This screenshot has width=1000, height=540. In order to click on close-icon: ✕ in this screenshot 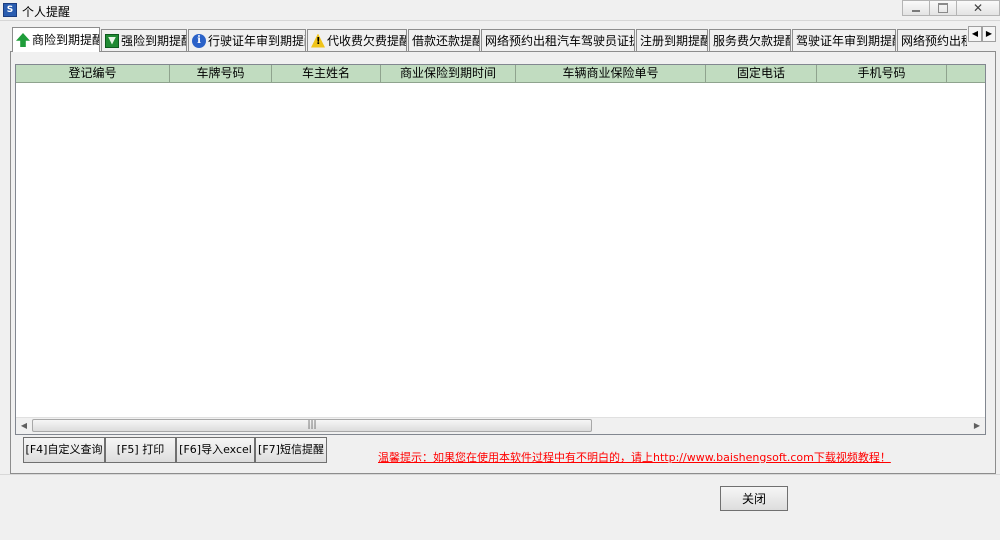, I will do `click(978, 8)`.